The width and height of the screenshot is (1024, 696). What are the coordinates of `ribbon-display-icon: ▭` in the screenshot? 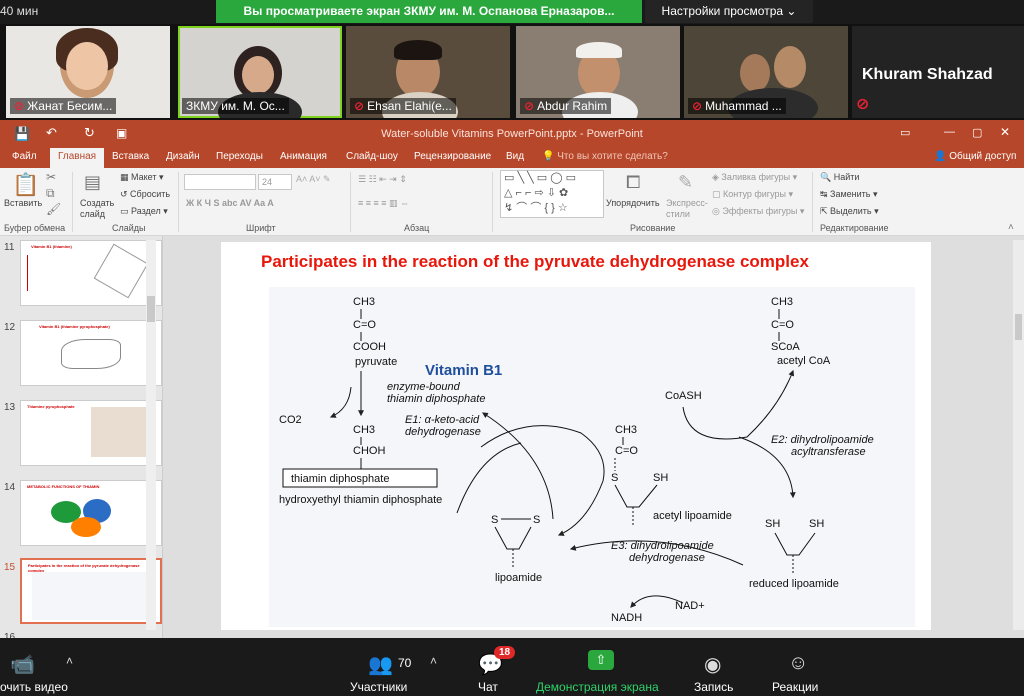 It's located at (905, 132).